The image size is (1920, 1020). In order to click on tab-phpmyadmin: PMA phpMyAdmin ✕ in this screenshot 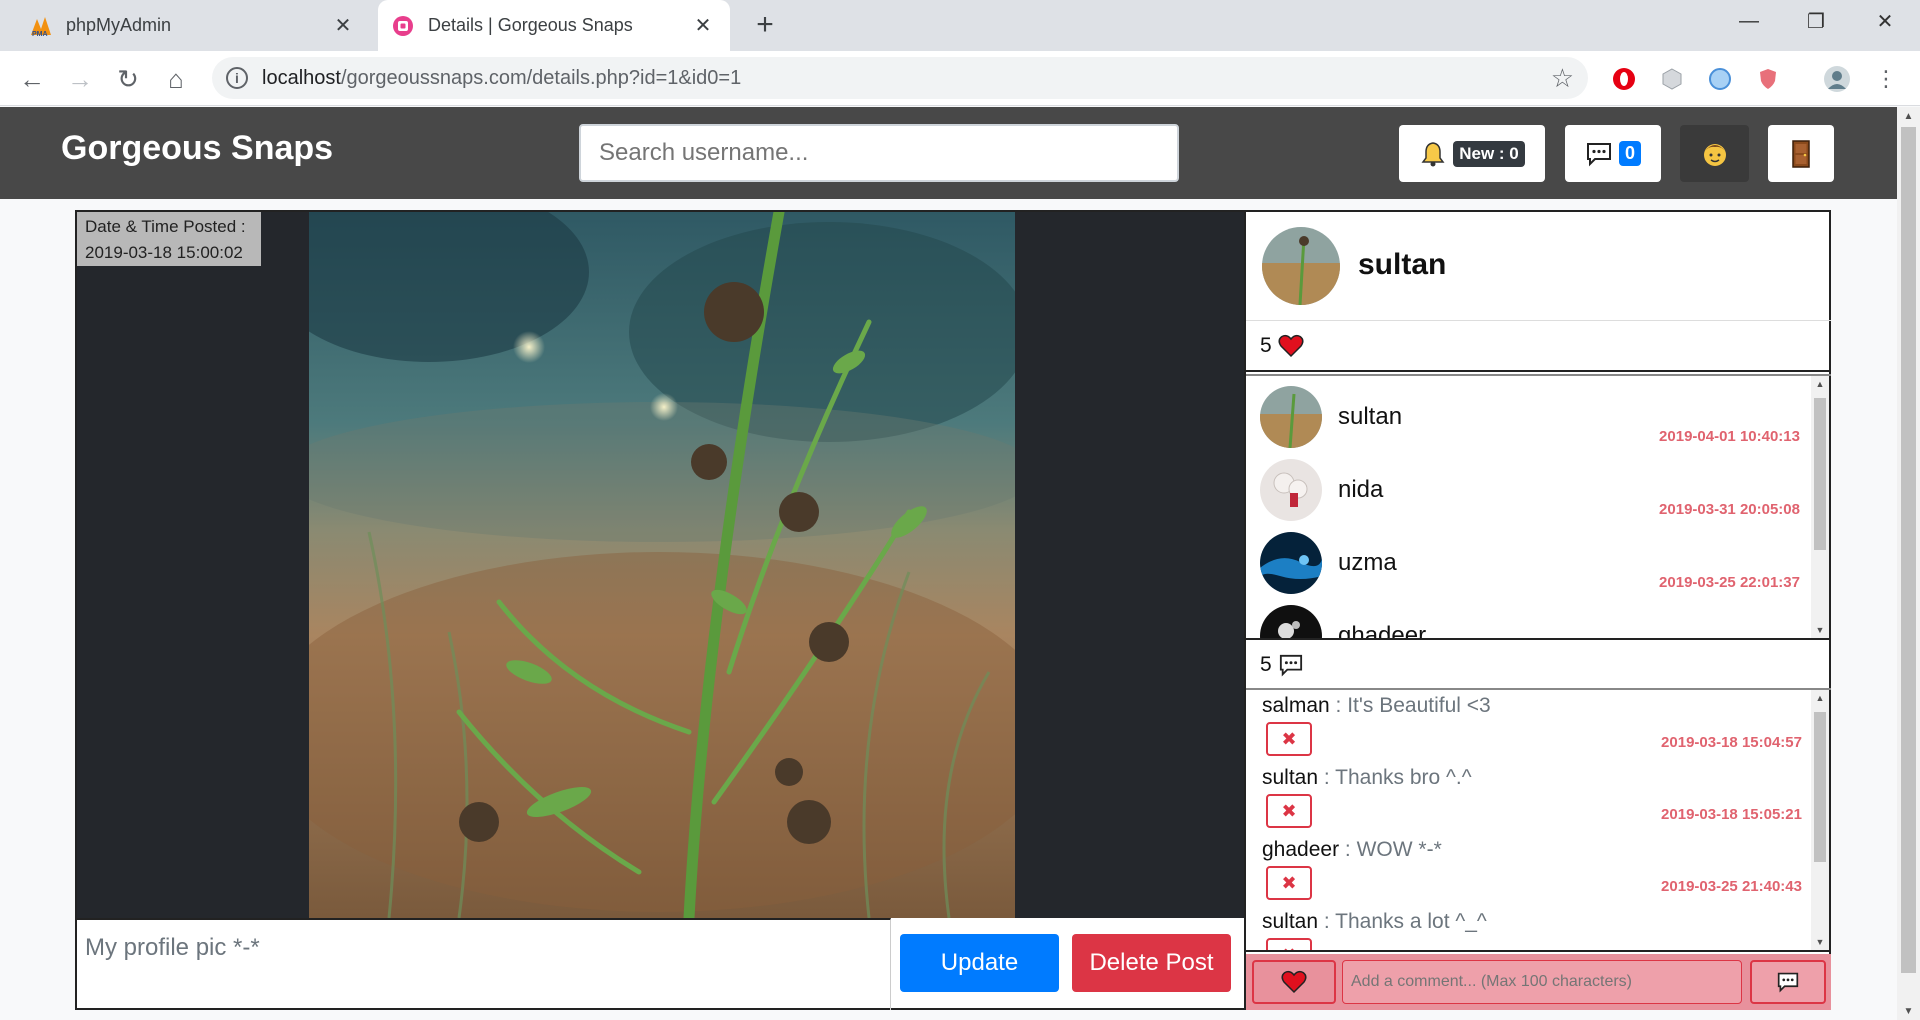, I will do `click(185, 25)`.